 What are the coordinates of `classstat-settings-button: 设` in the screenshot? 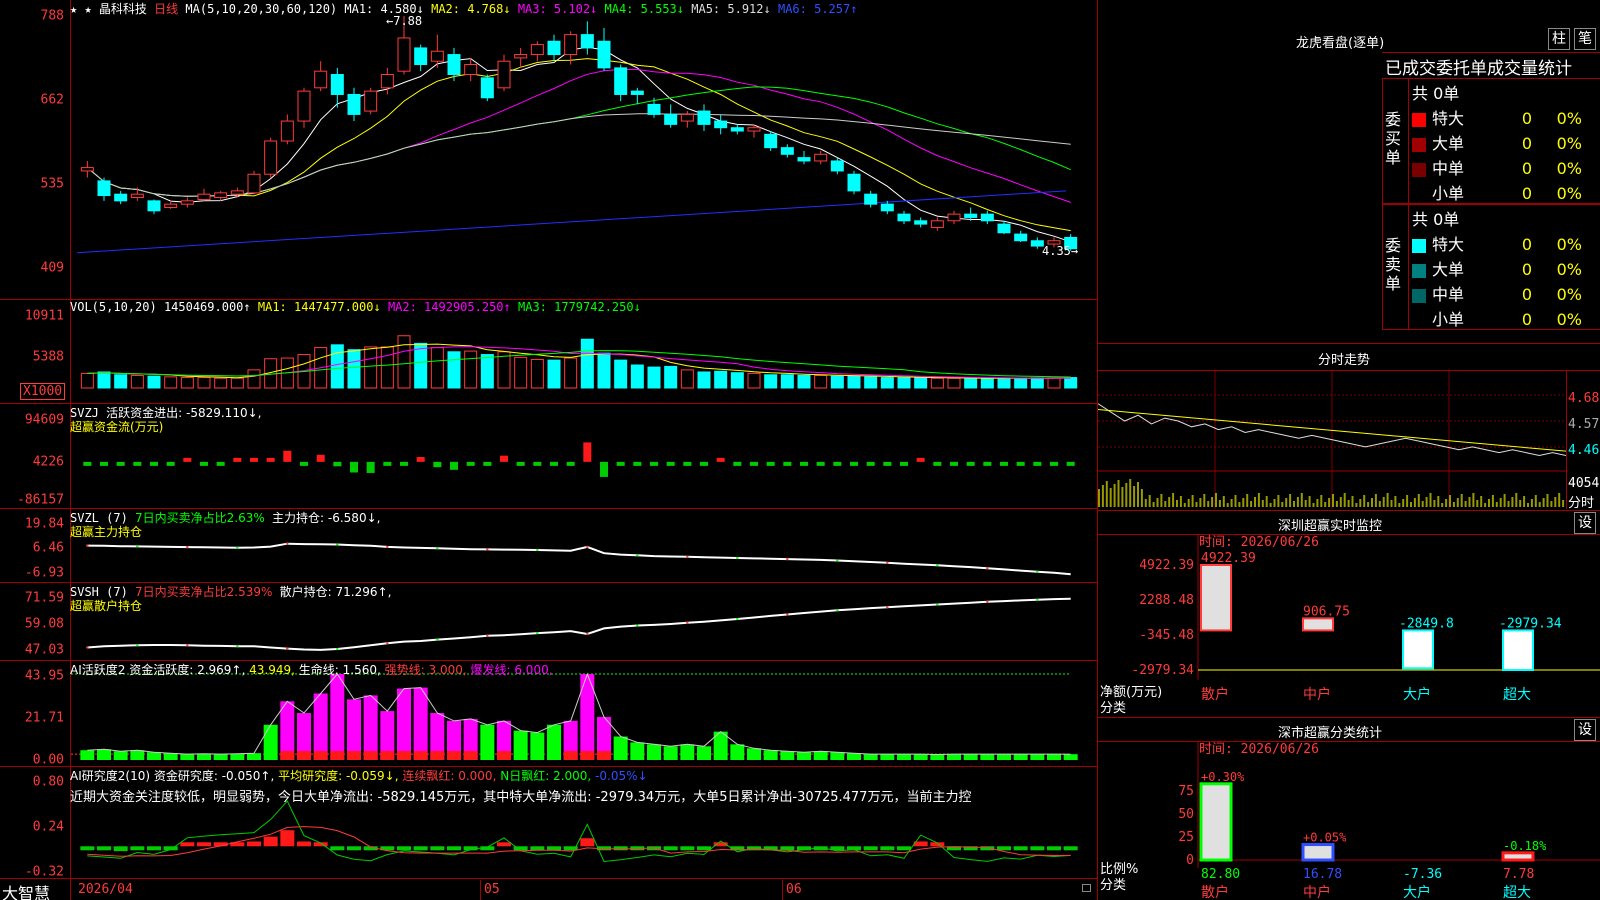 It's located at (1585, 730).